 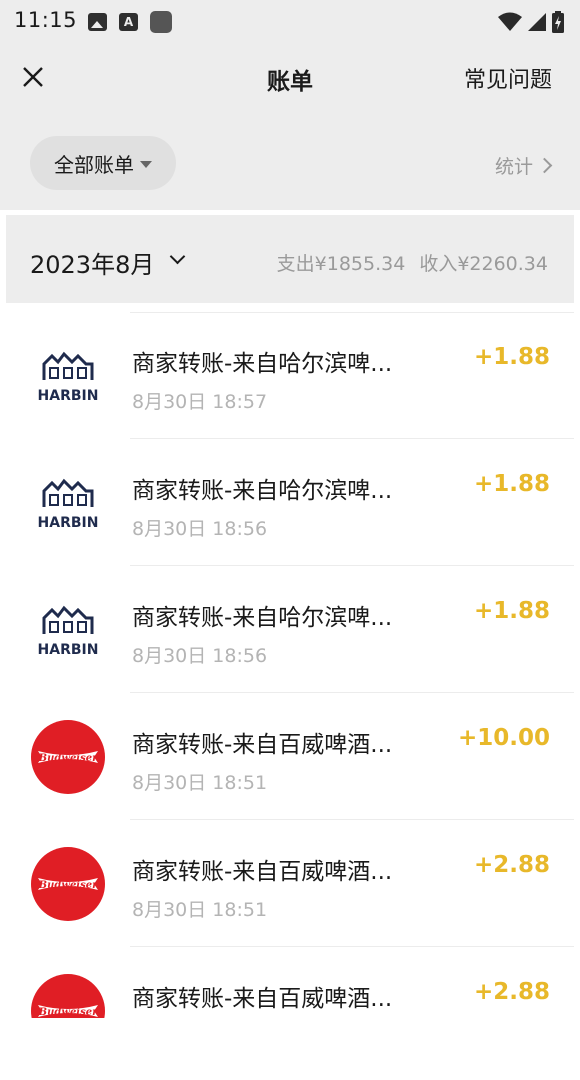 I want to click on transaction-row: Budweiser 商家转账-来自百威啤酒... +2.88, so click(x=290, y=982).